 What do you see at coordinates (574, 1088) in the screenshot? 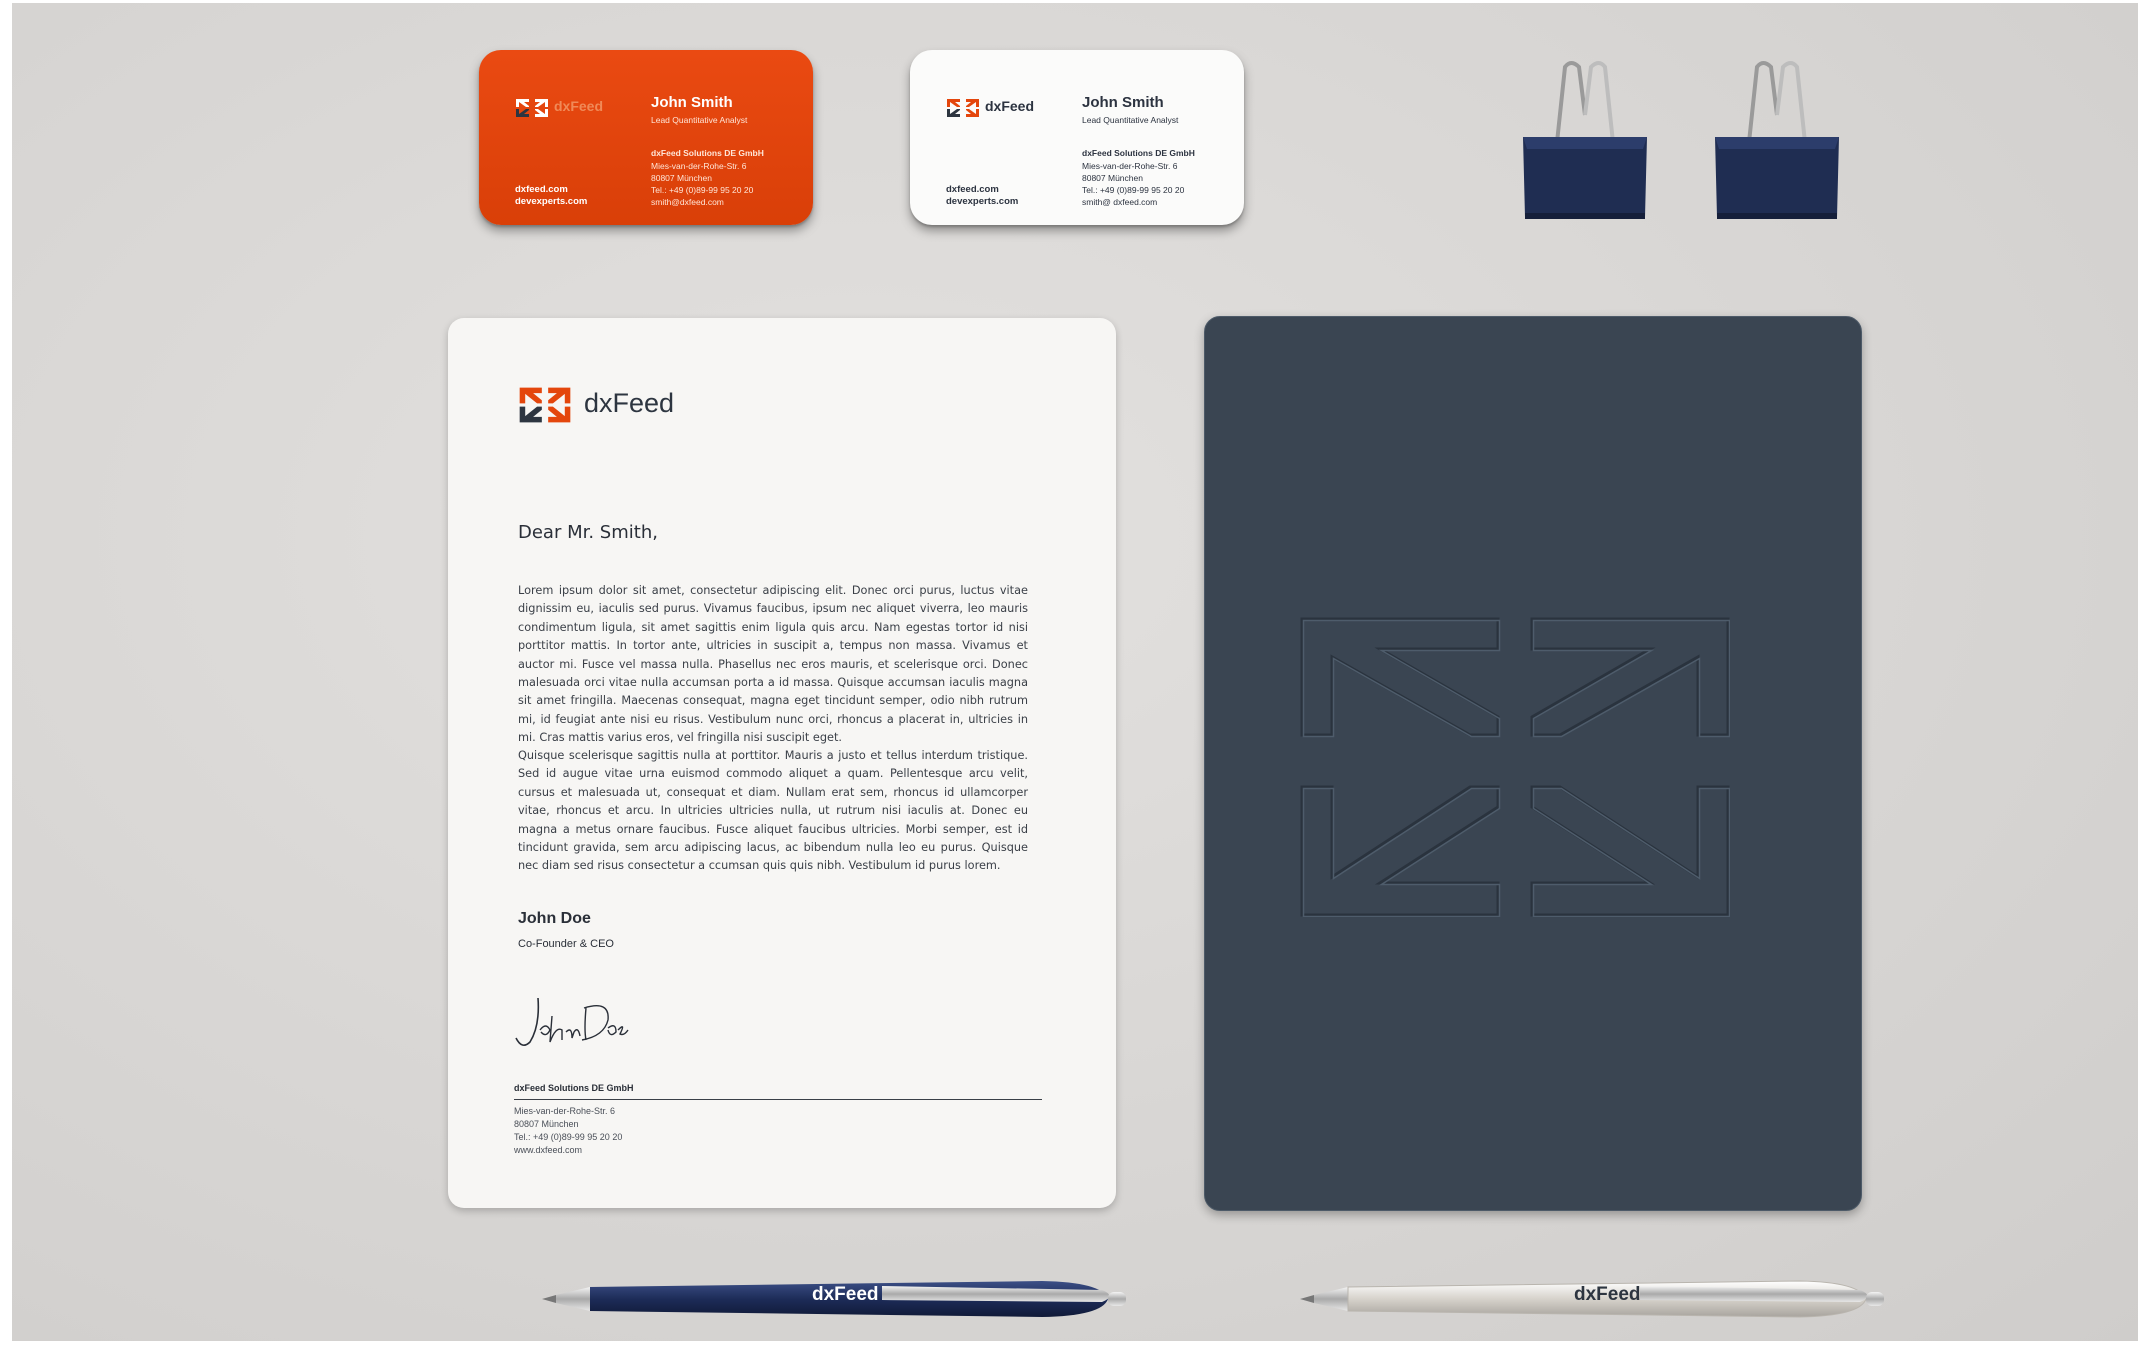
I see `footer-company: dxFeed Solutions DE GmbH` at bounding box center [574, 1088].